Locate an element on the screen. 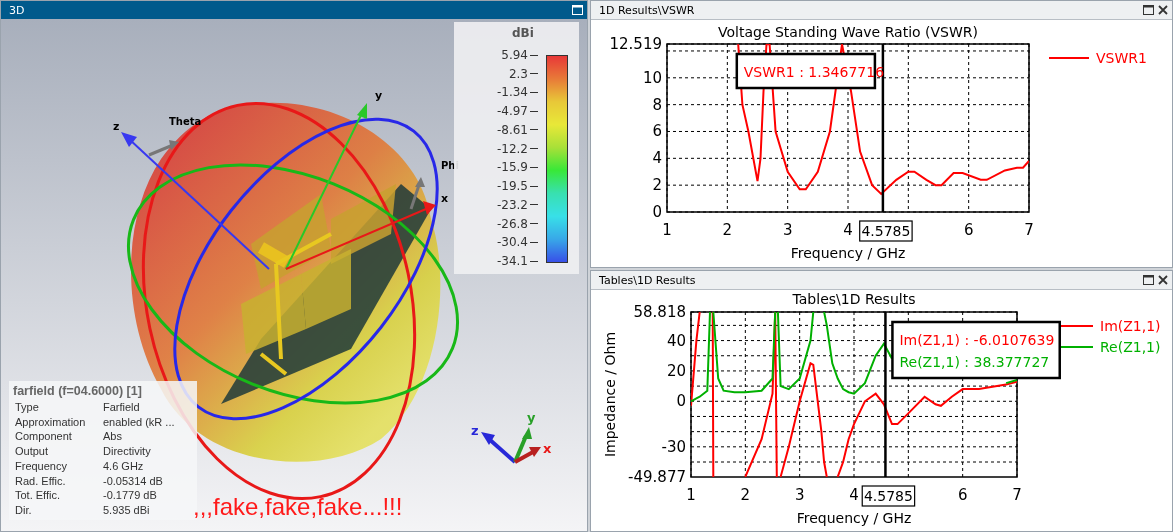 The width and height of the screenshot is (1173, 532). y-tick-label: 10 is located at coordinates (652, 77).